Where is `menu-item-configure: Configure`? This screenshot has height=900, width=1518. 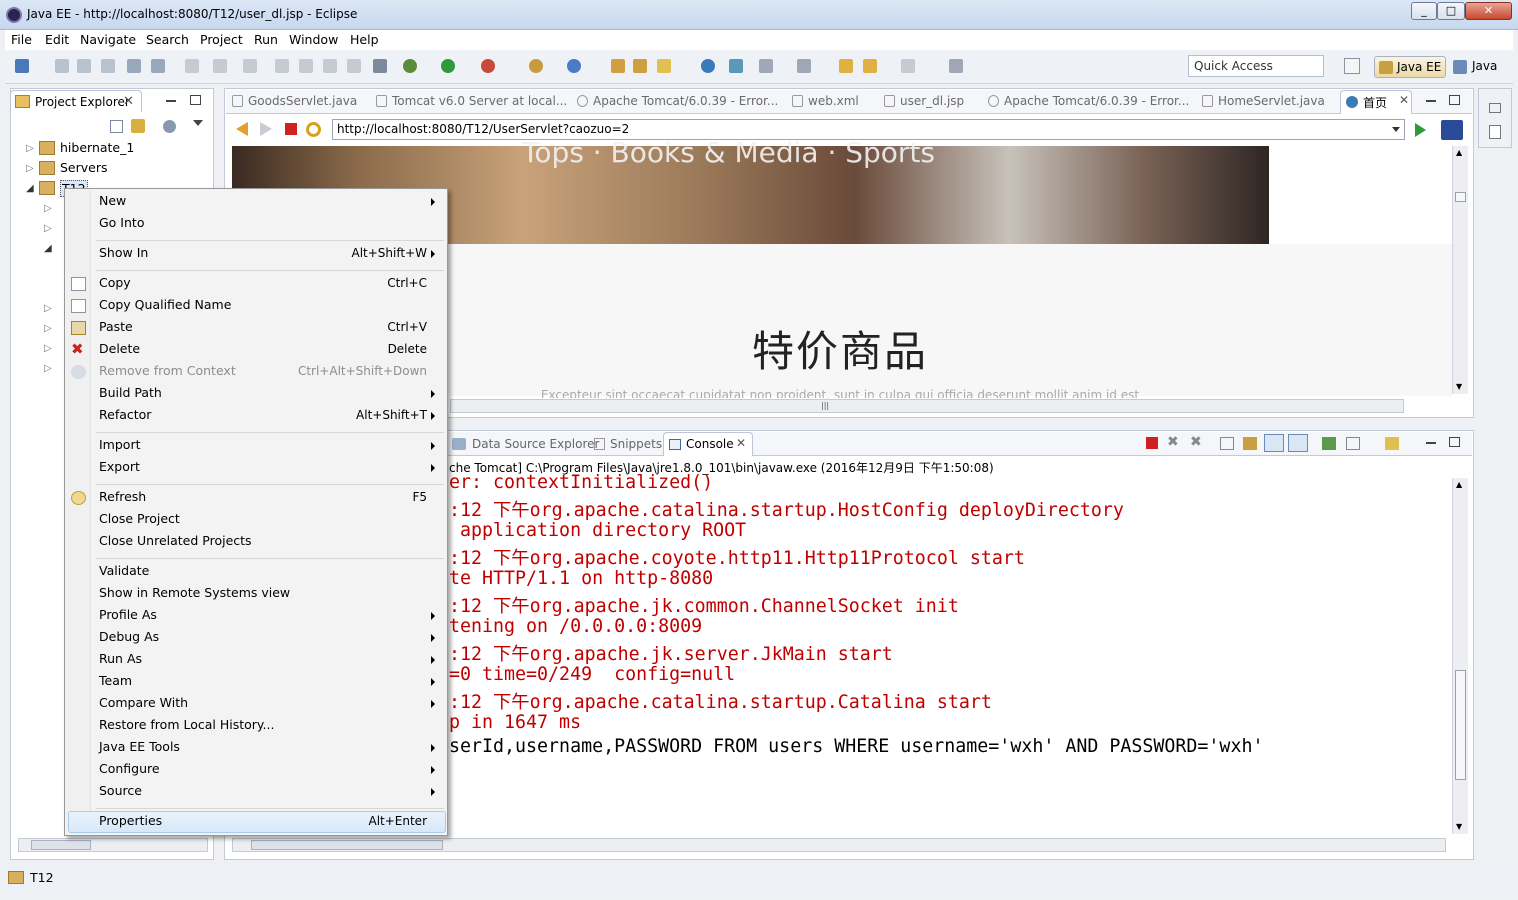
menu-item-configure: Configure is located at coordinates (129, 768).